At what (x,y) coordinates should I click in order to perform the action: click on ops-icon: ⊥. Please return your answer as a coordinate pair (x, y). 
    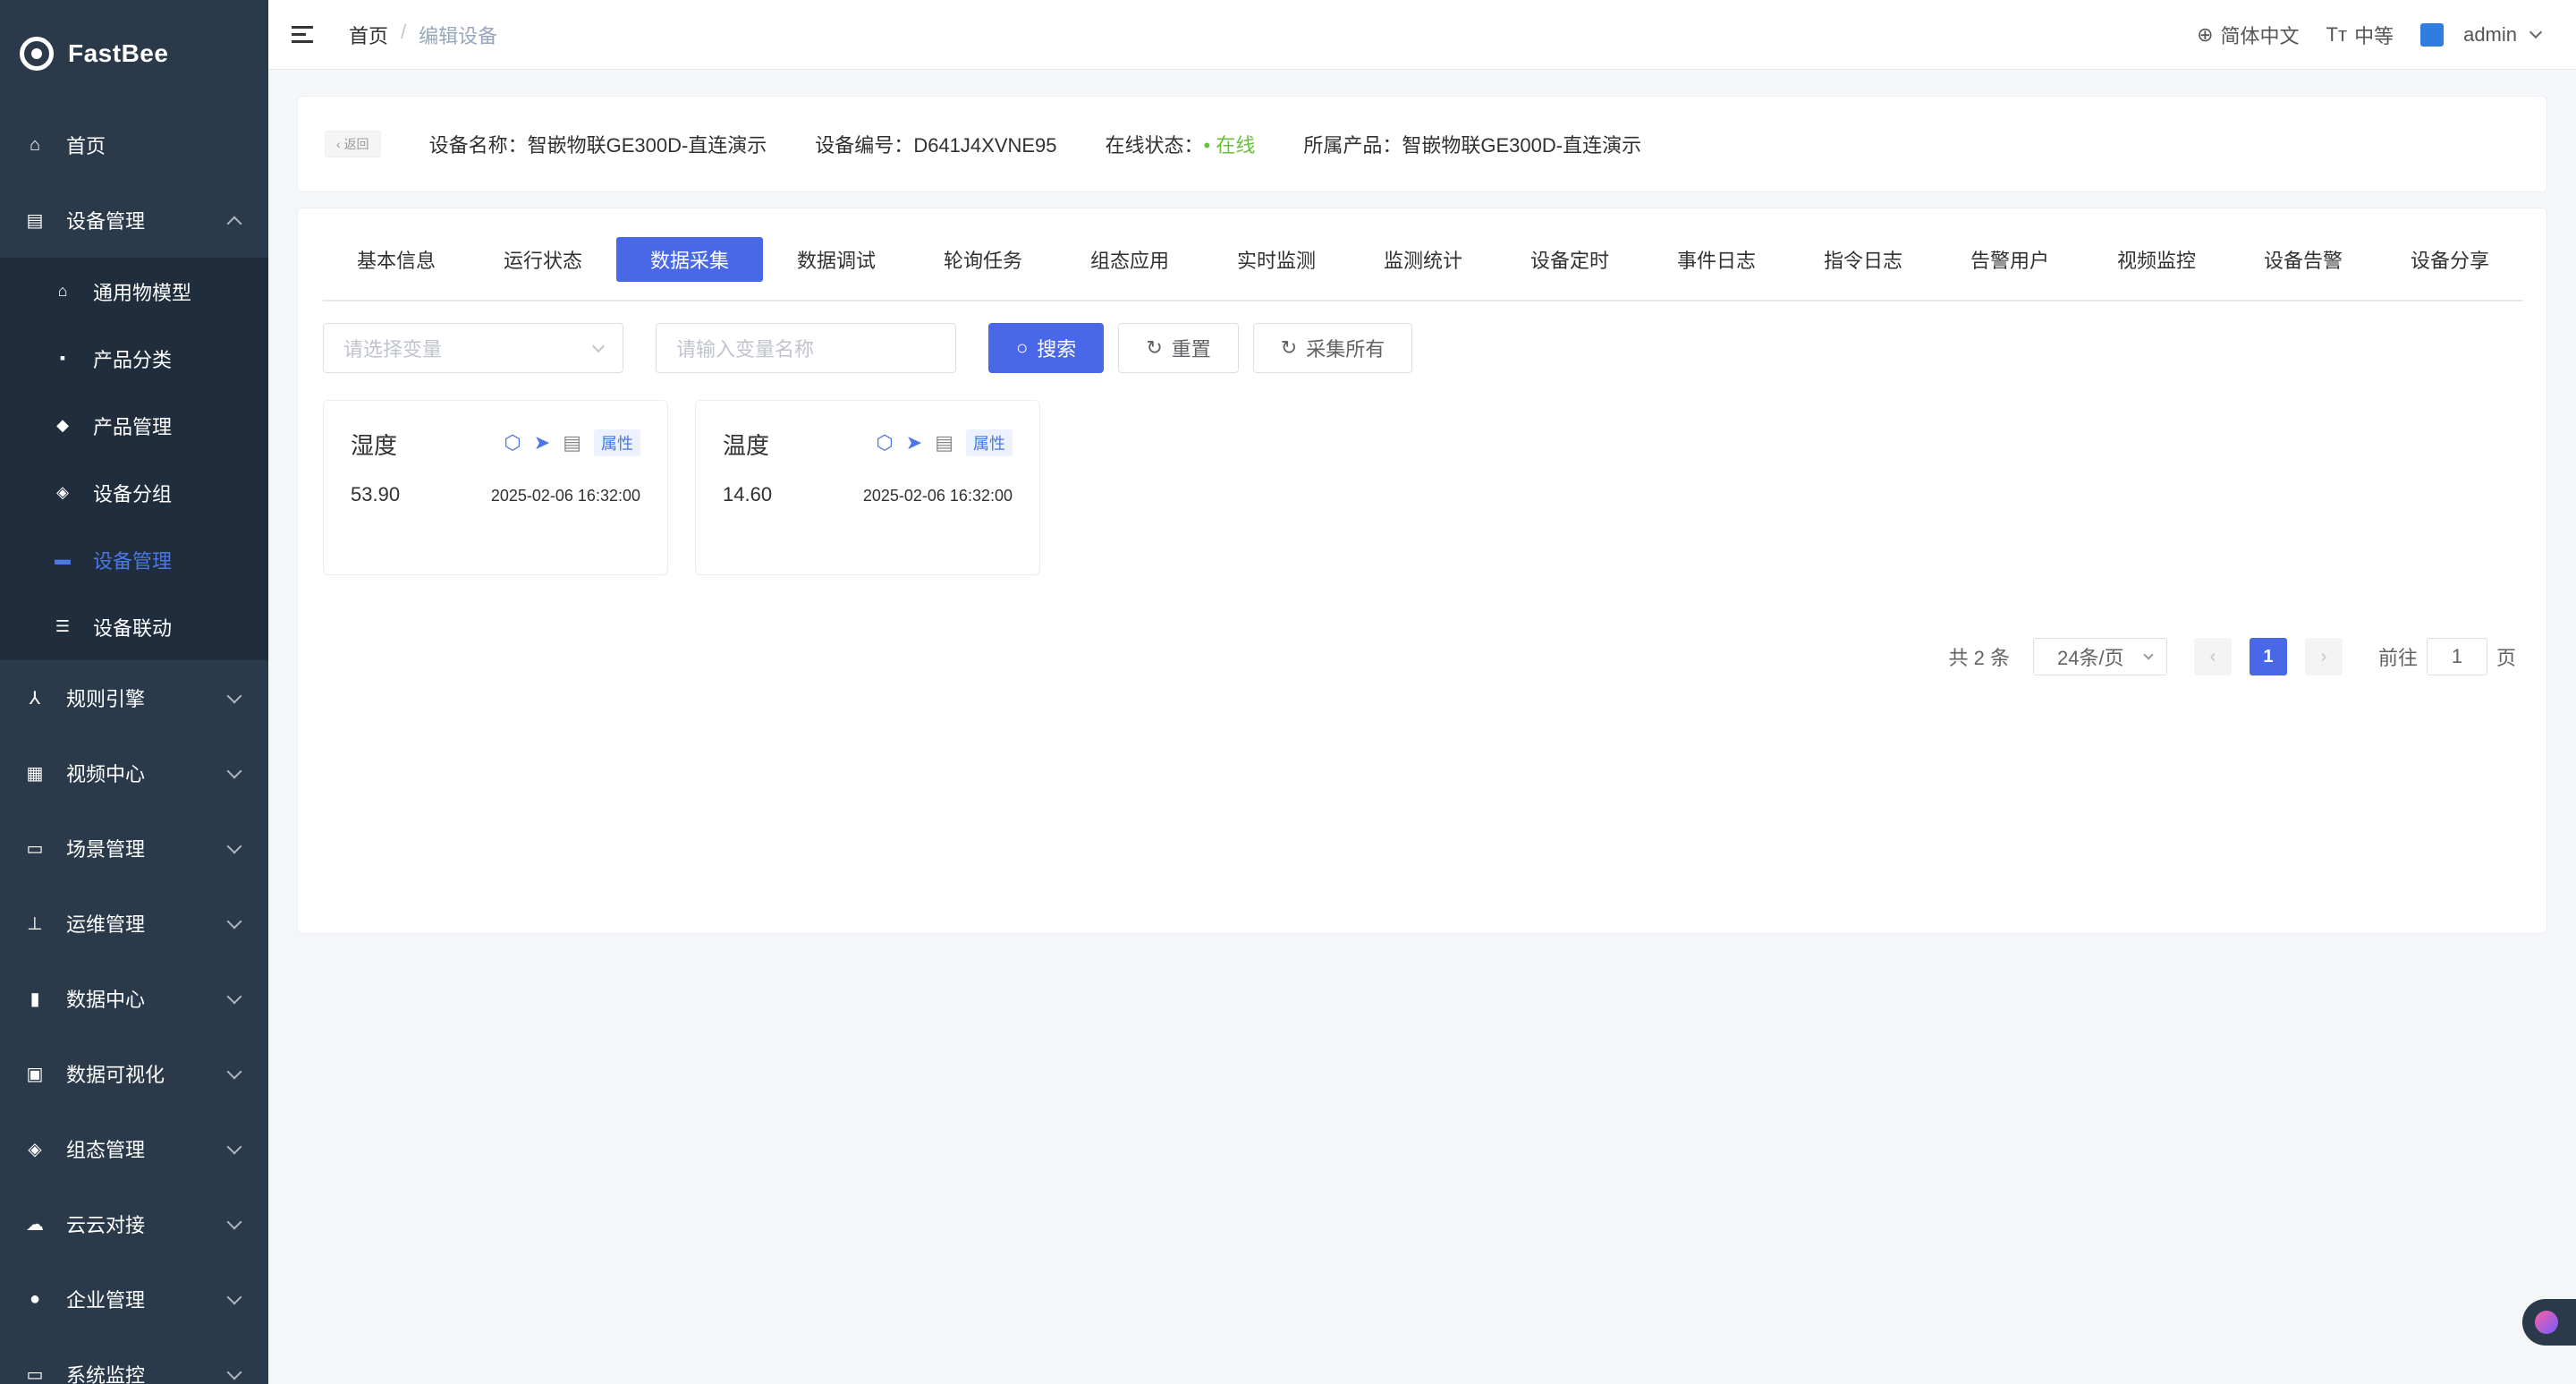
    Looking at the image, I should click on (35, 923).